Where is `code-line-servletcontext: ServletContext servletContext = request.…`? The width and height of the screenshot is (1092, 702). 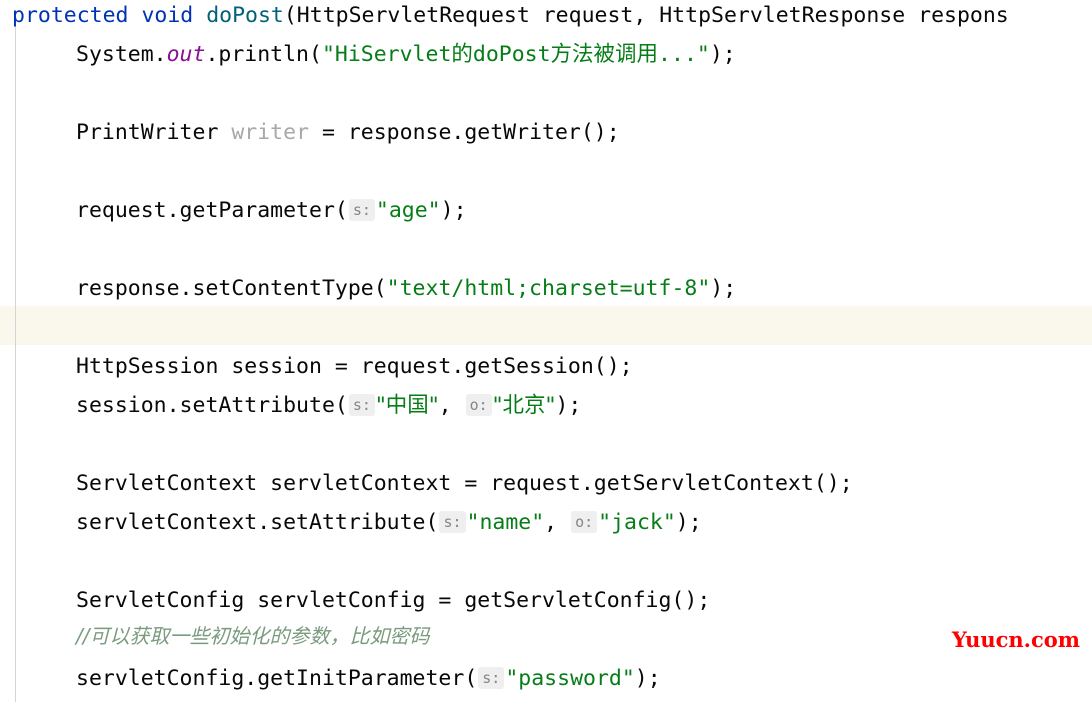
code-line-servletcontext: ServletContext servletContext = request.… is located at coordinates (546, 483).